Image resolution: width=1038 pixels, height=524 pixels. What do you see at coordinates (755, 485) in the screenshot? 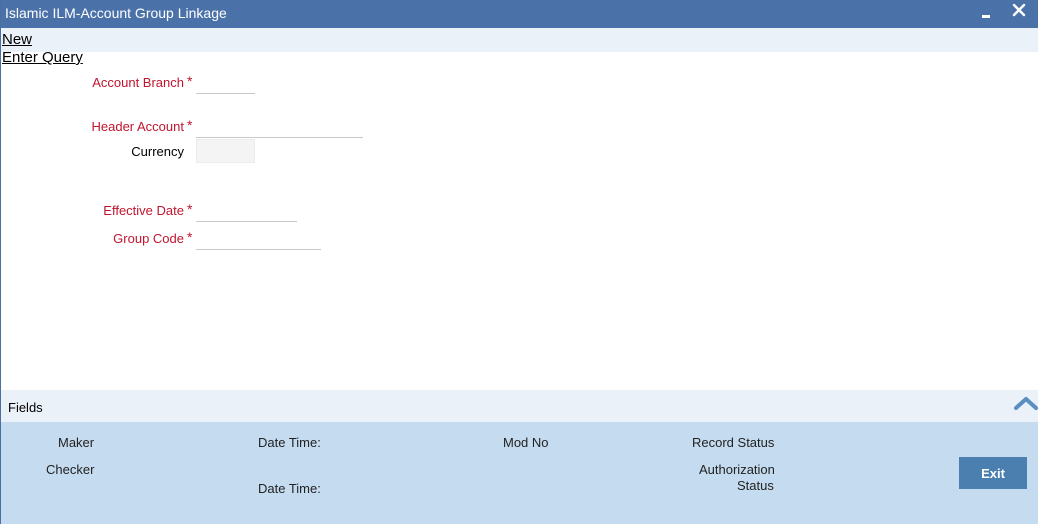
I see `authorization-status-label-line2: Status` at bounding box center [755, 485].